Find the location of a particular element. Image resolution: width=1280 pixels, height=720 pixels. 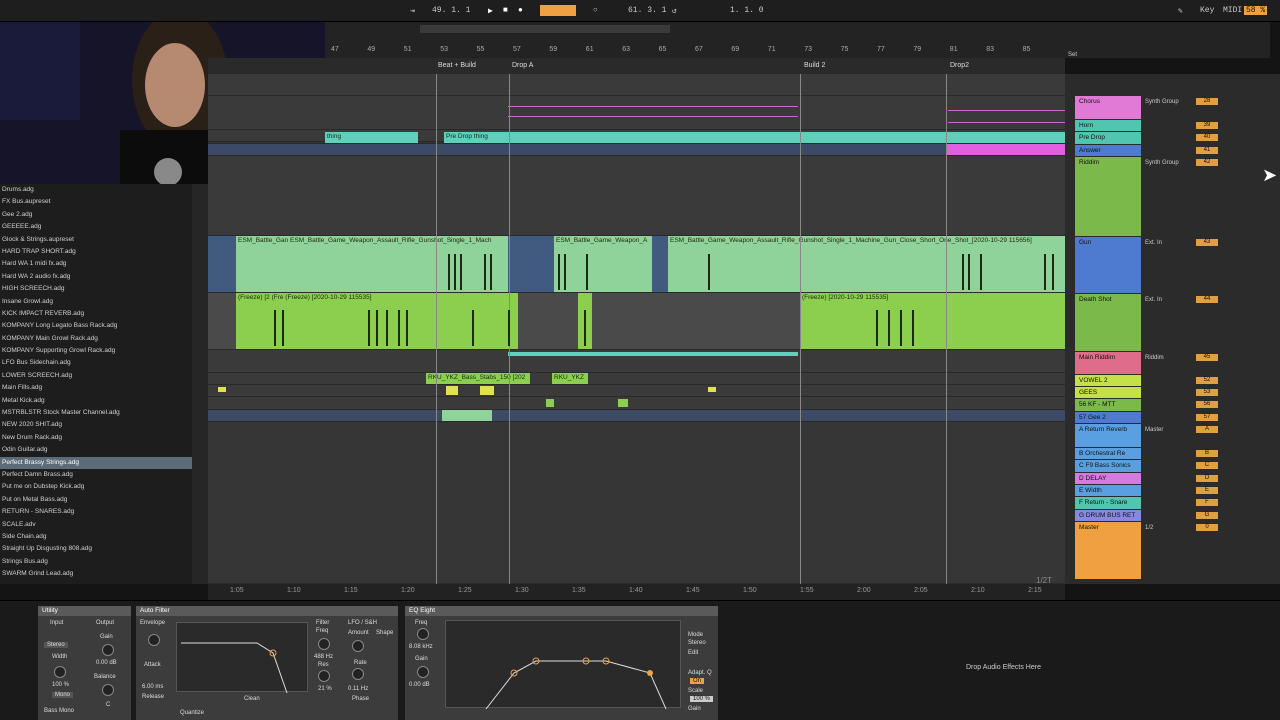

locator-build-2: Build 2 is located at coordinates (814, 65).